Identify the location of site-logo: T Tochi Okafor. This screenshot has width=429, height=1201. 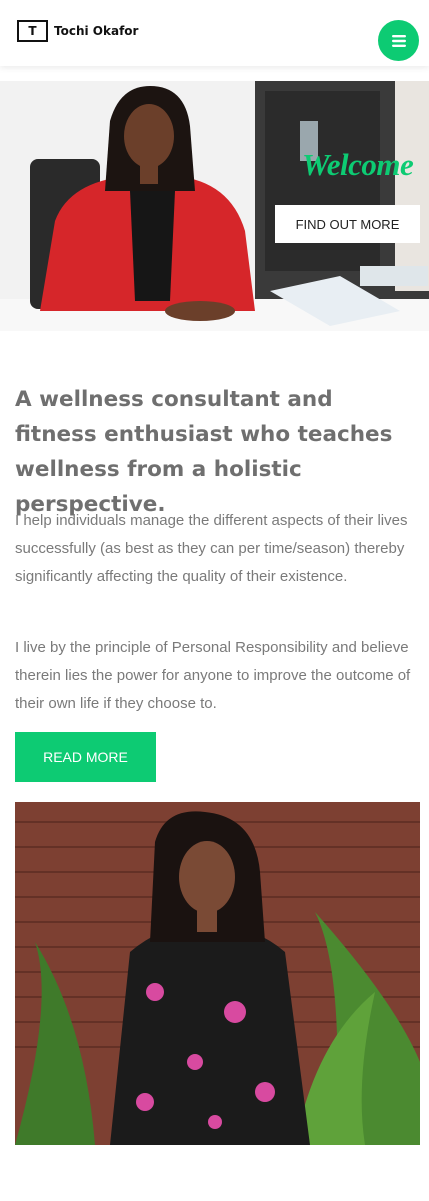
(77, 31).